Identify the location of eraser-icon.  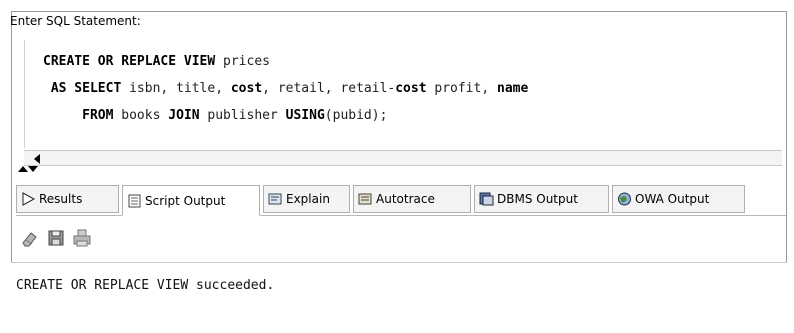
(30, 238).